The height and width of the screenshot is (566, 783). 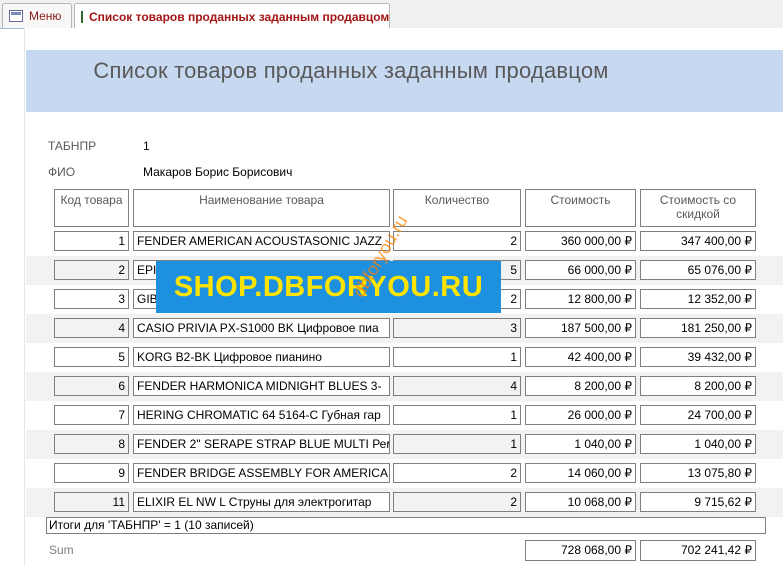 What do you see at coordinates (91, 328) in the screenshot?
I see `cell-code: 4` at bounding box center [91, 328].